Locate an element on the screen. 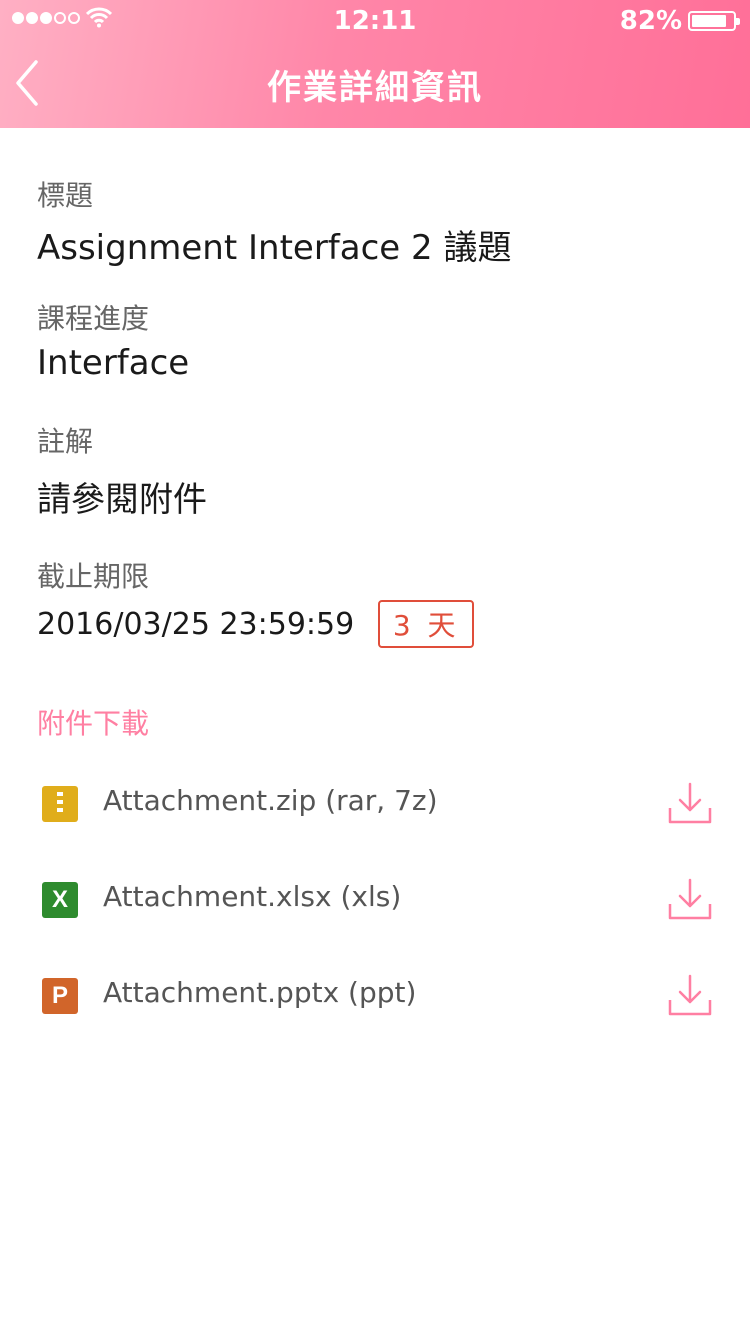 Image resolution: width=750 pixels, height=1334 pixels. battery-percentage: 82% is located at coordinates (650, 21).